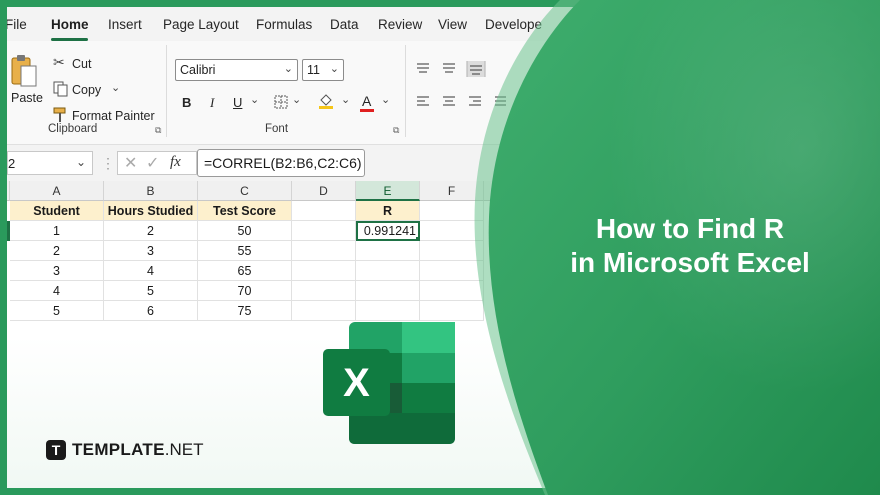 Image resolution: width=880 pixels, height=495 pixels. What do you see at coordinates (151, 191) in the screenshot?
I see `column-header-b: B` at bounding box center [151, 191].